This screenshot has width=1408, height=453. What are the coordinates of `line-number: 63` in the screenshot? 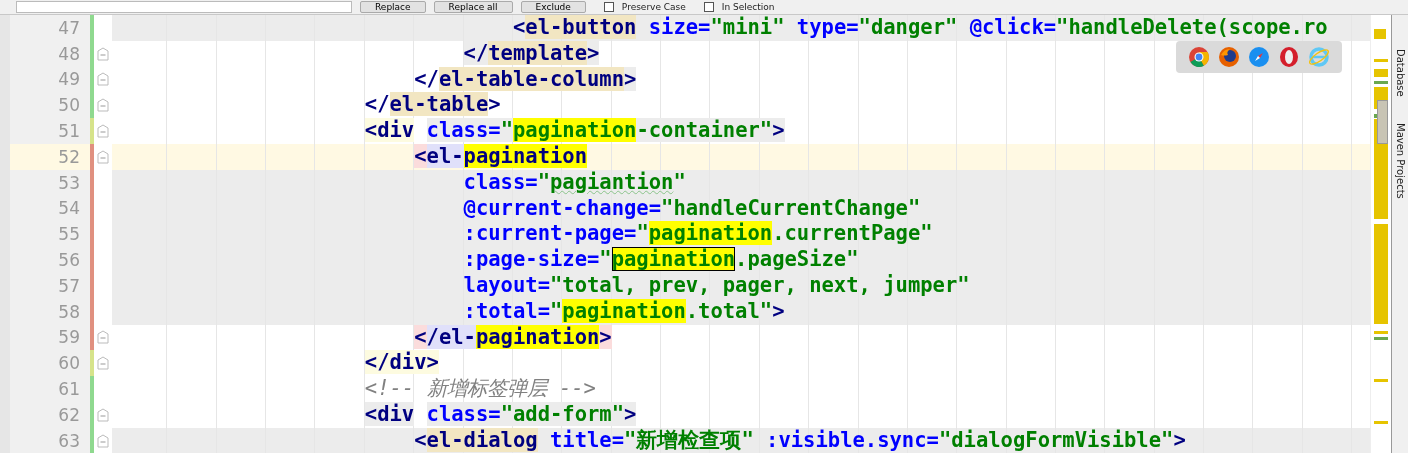 It's located at (69, 440).